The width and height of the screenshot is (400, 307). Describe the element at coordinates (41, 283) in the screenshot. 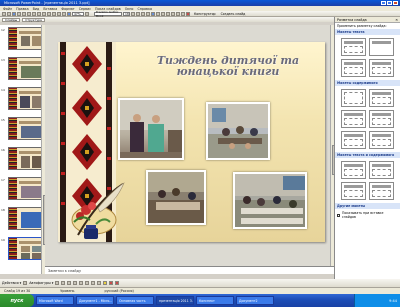

I see `autoshapes-menu: Автофигуры ▾` at that location.